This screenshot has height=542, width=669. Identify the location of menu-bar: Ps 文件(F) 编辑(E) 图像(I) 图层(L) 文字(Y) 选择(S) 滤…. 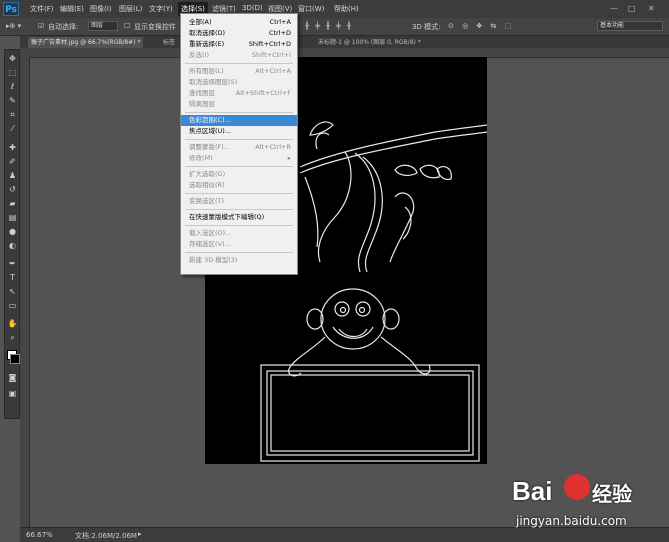
(334, 9).